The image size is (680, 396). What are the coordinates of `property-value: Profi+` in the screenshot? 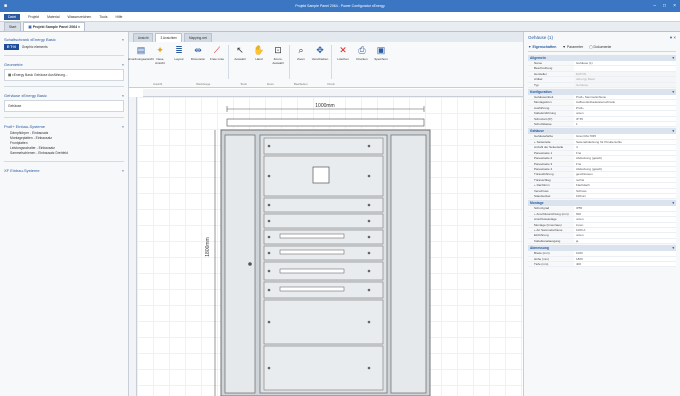 It's located at (625, 108).